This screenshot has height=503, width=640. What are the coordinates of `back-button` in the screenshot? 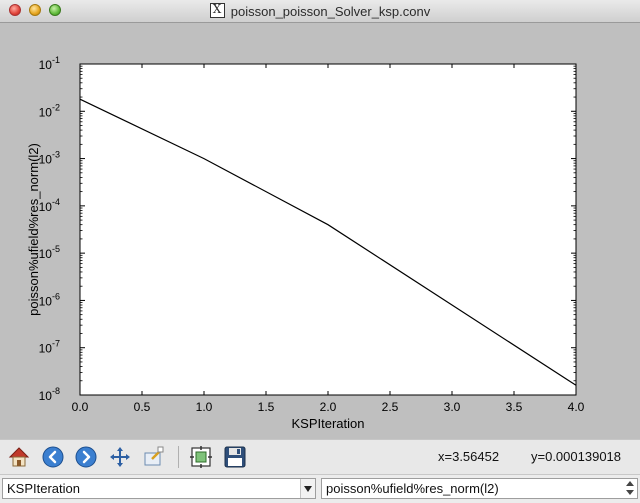 It's located at (53, 457).